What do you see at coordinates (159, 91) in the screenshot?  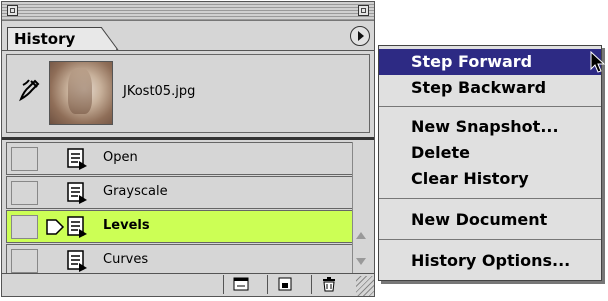 I see `snapshot-filename: JKost05.jpg` at bounding box center [159, 91].